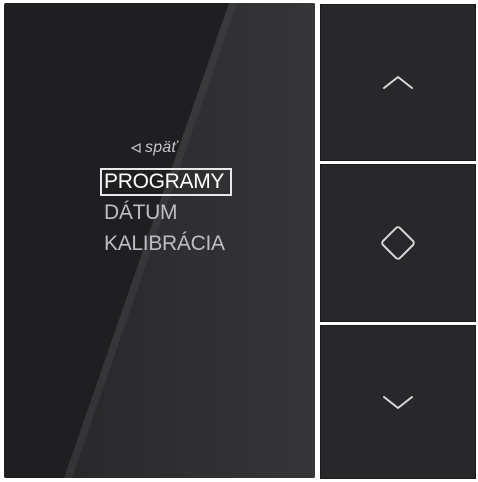 The height and width of the screenshot is (482, 478). I want to click on back-link: späť, so click(154, 148).